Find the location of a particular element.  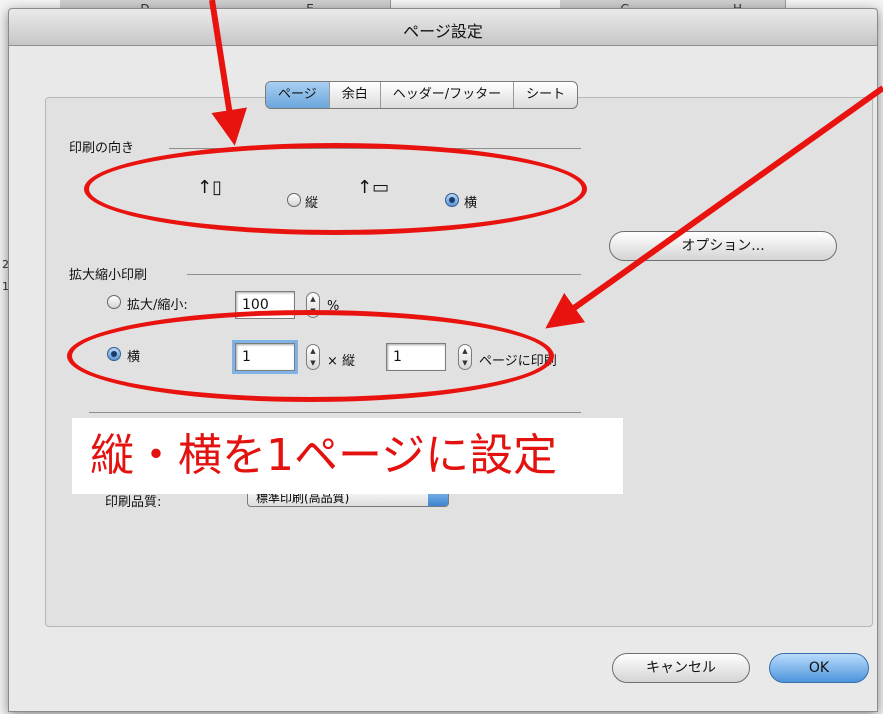

arrow-to-orientation is located at coordinates (228, 73).